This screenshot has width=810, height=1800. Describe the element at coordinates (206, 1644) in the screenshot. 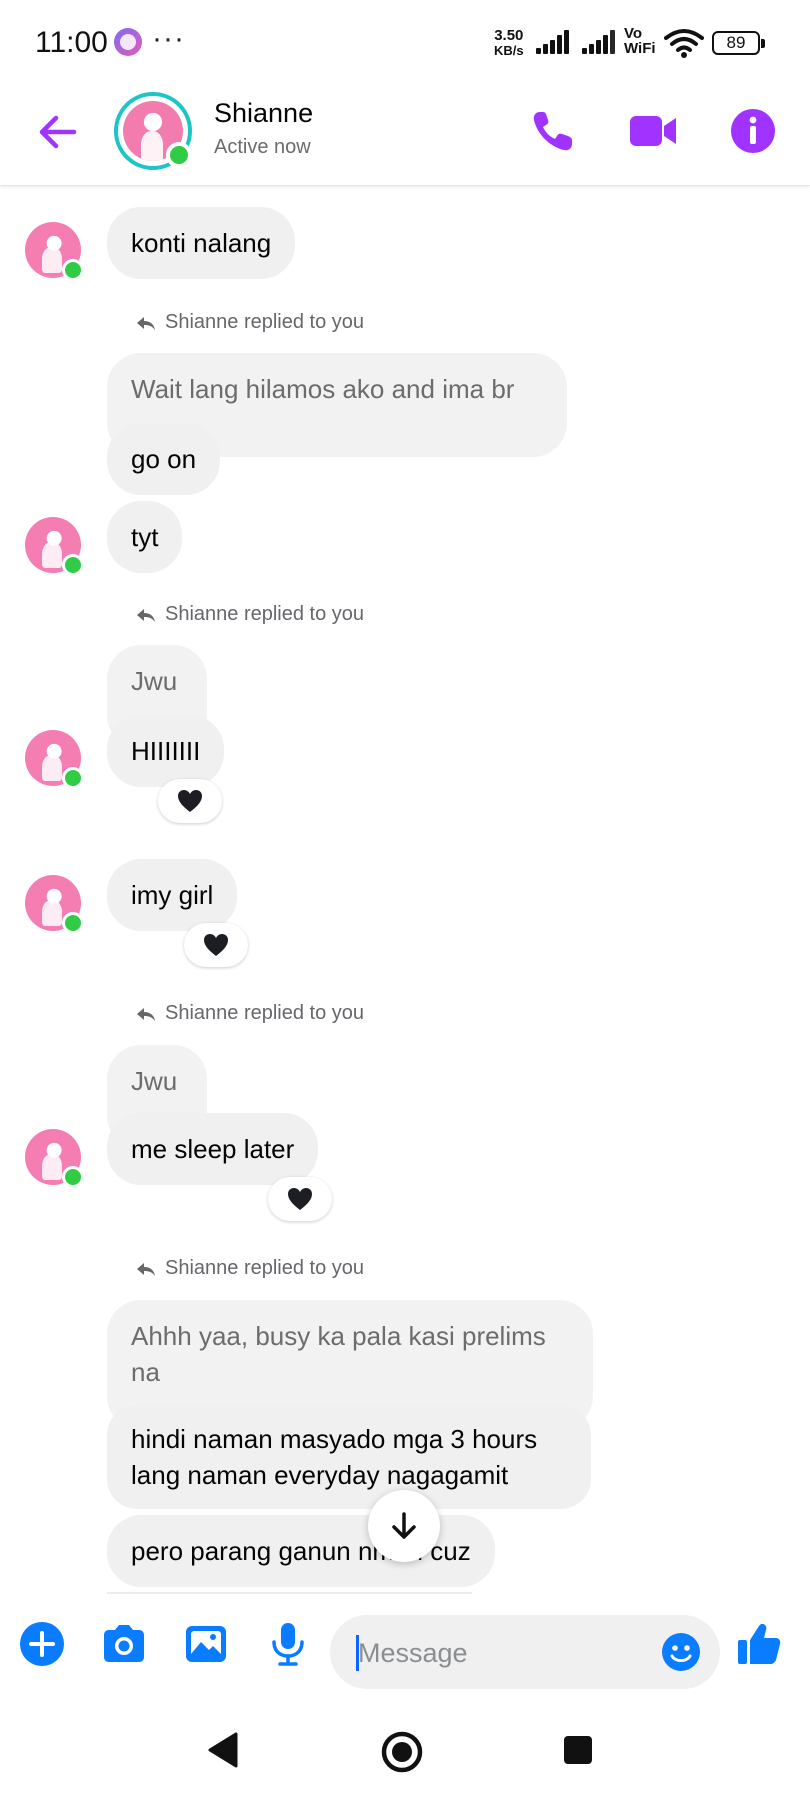

I see `gallery-icon` at that location.